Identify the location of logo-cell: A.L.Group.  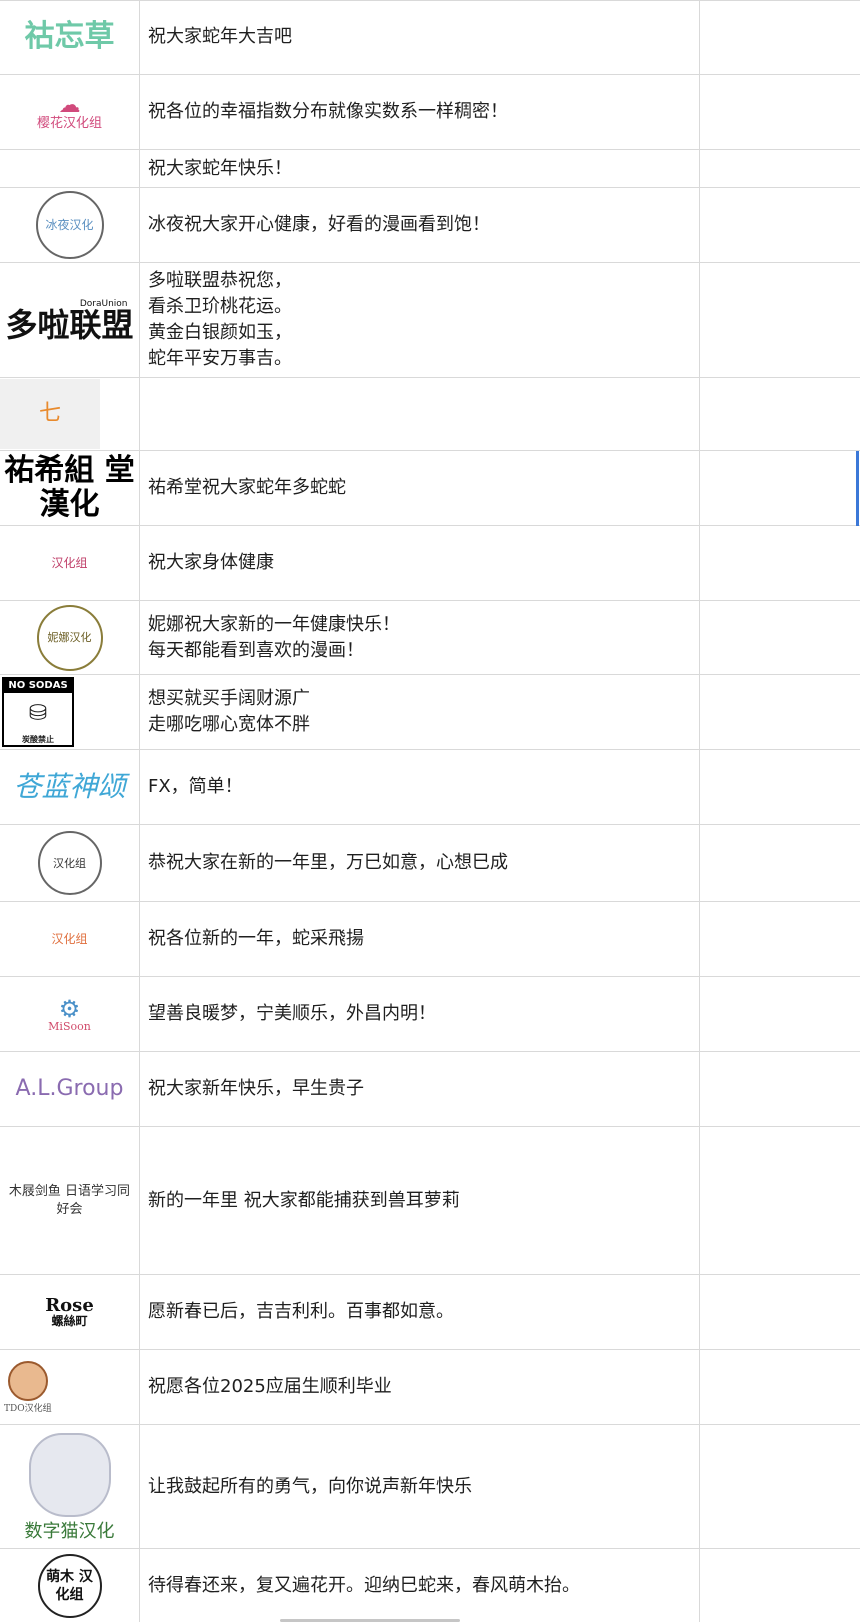
(70, 1089).